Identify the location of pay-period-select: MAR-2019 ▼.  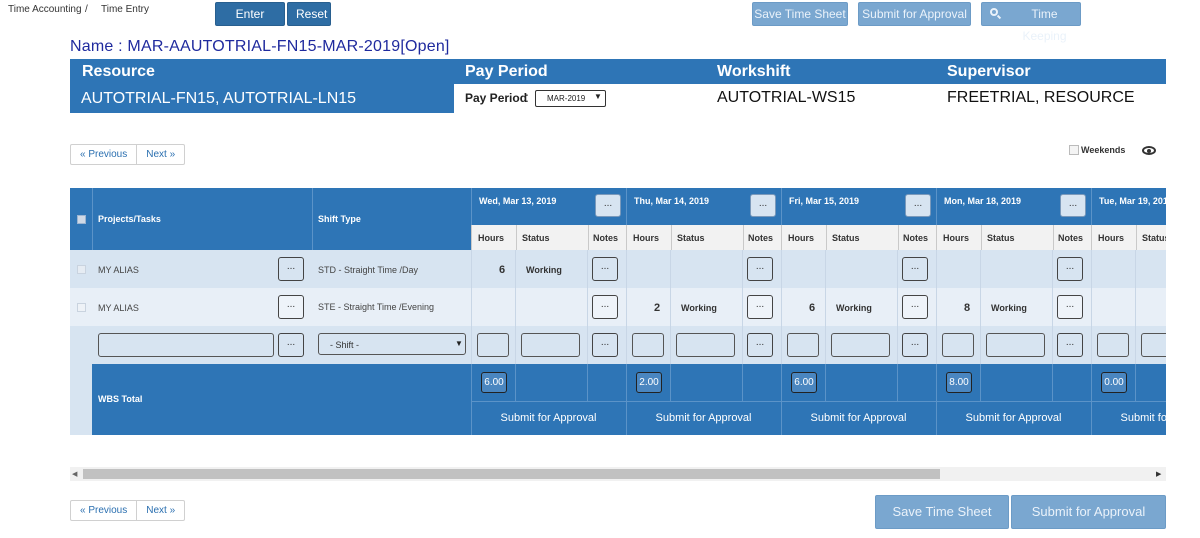
(570, 98).